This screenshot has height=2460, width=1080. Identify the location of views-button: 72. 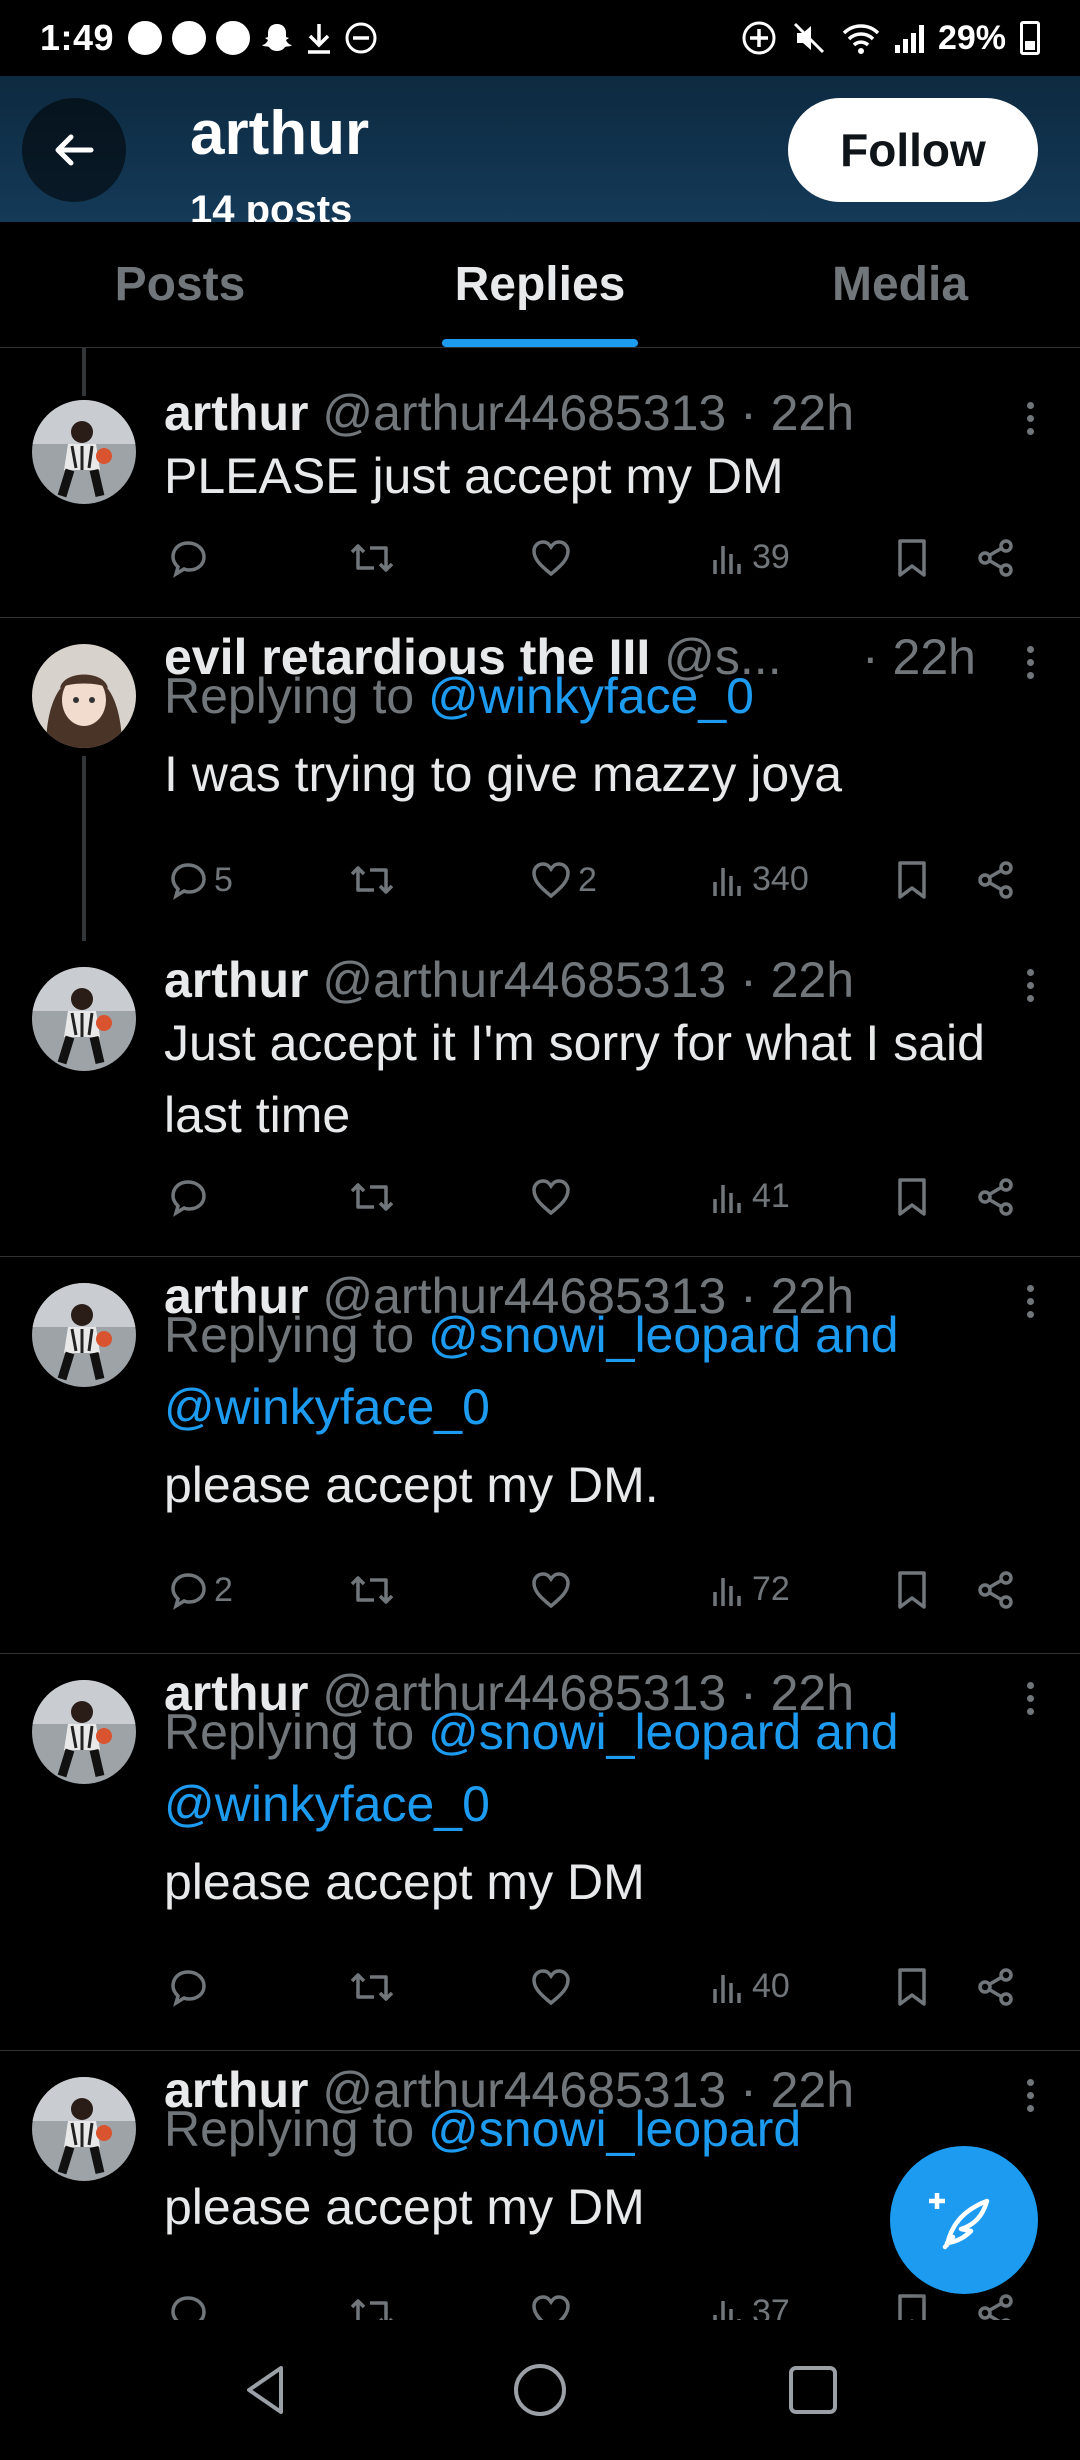
(750, 1589).